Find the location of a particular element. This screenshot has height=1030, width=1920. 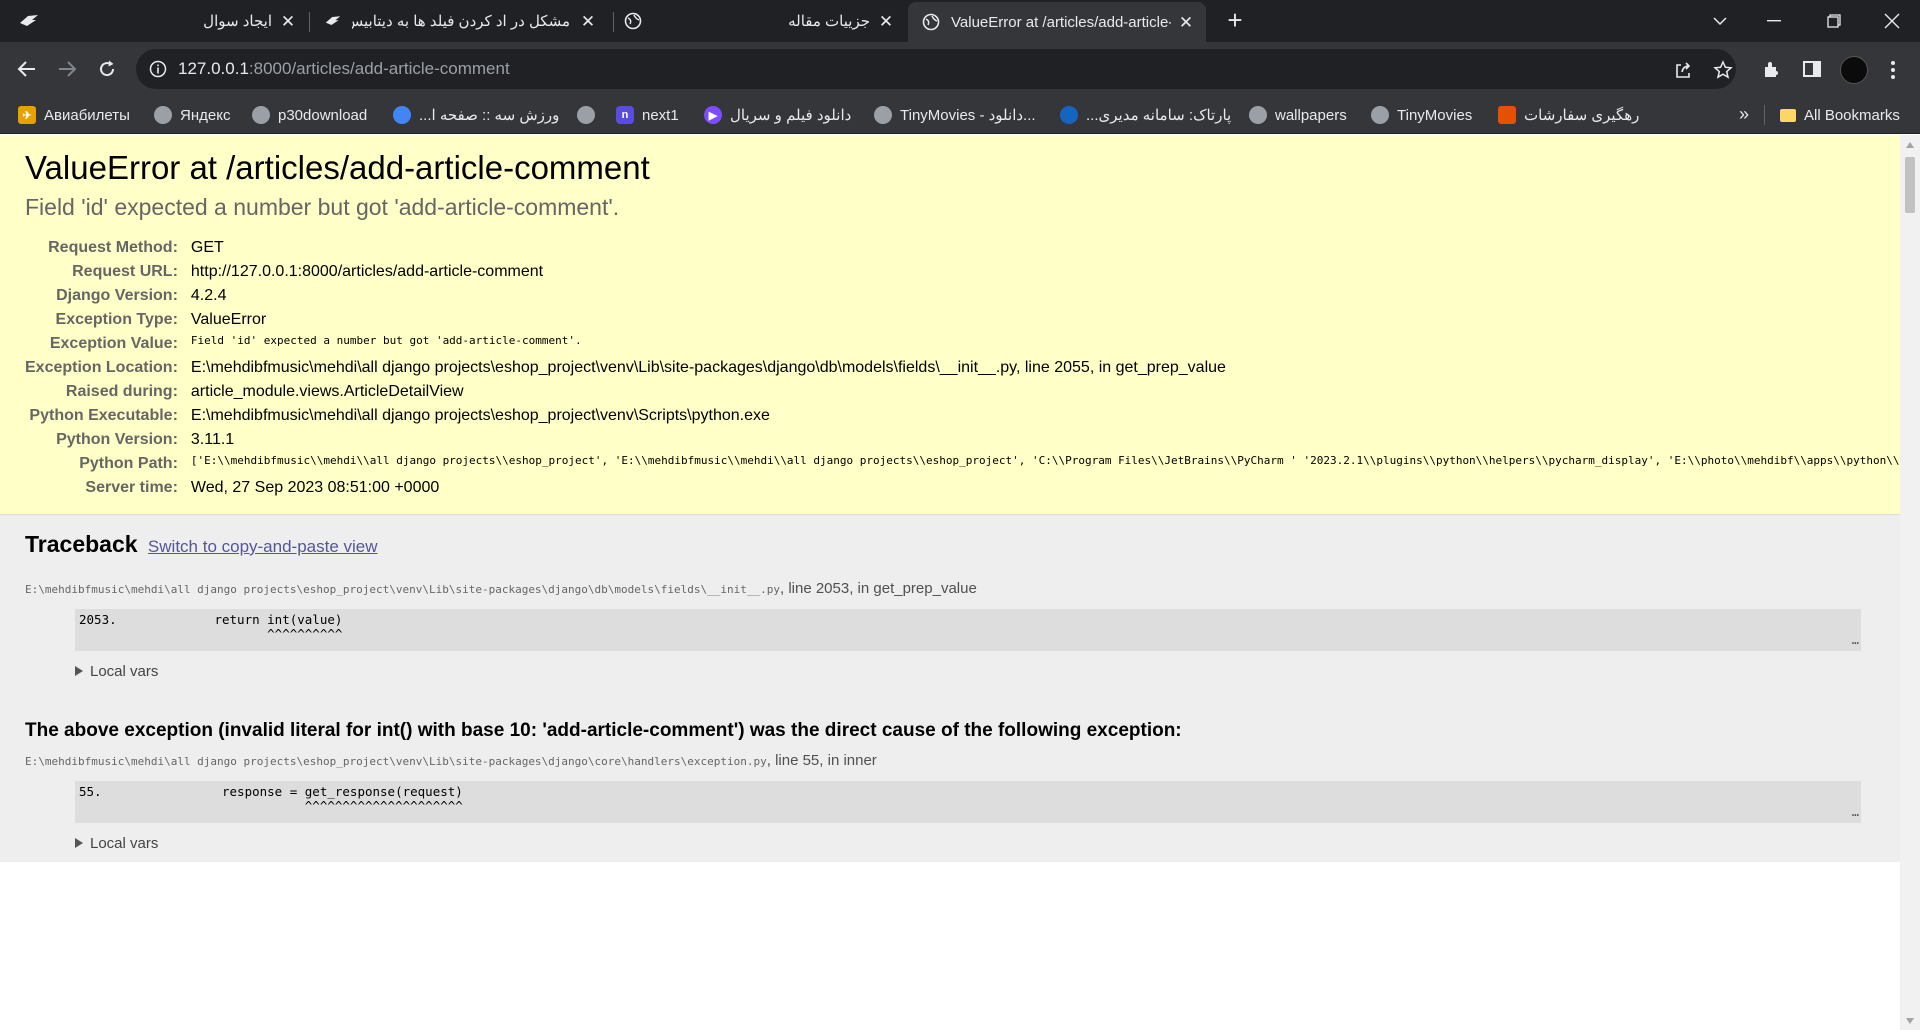

meta-value: ValueError is located at coordinates (228, 319).